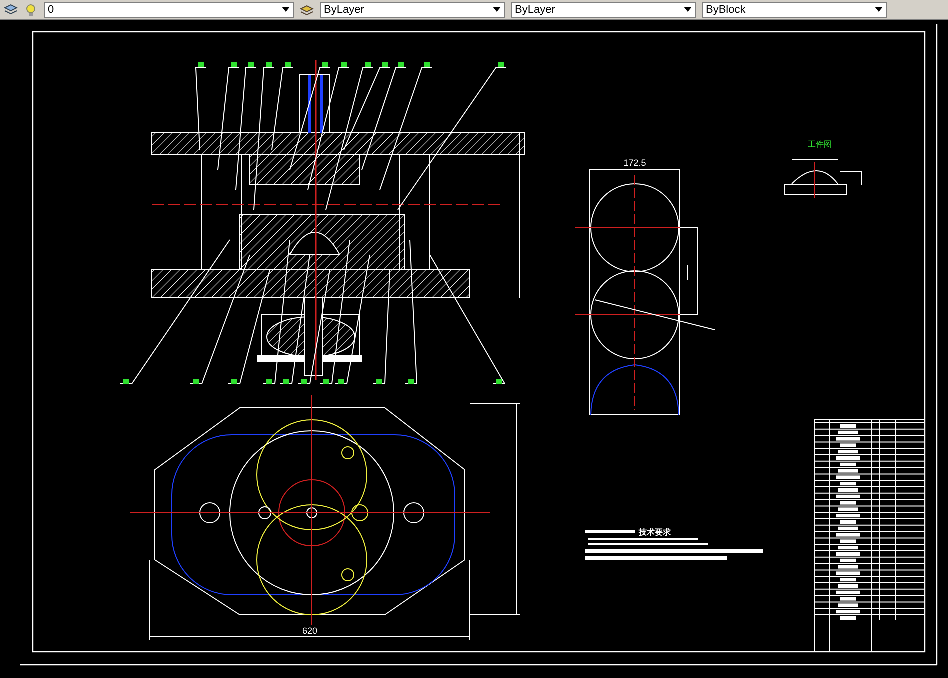 The width and height of the screenshot is (948, 678). Describe the element at coordinates (31, 9) in the screenshot. I see `lightbulb-icon` at that location.